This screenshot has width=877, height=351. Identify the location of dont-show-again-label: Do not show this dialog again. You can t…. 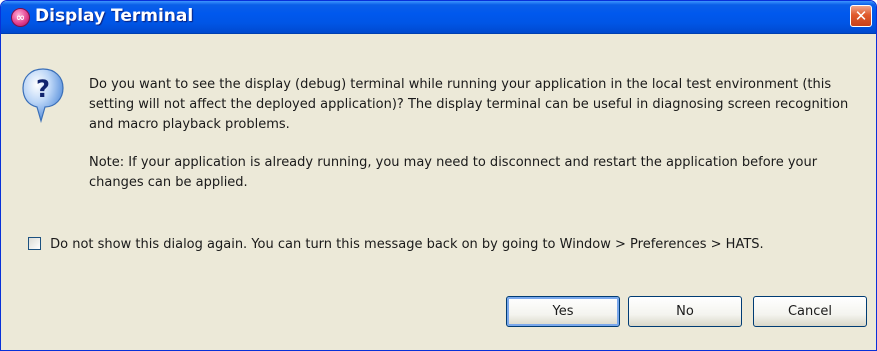
(407, 244).